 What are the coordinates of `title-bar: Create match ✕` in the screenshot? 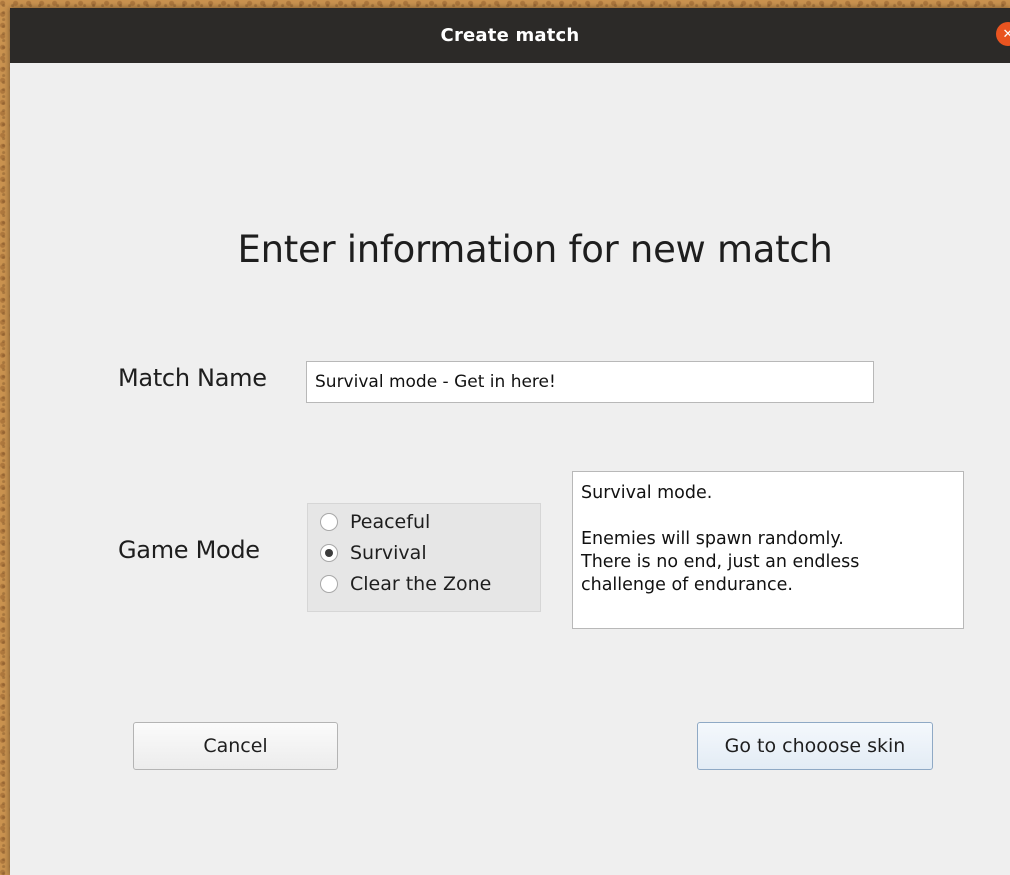 It's located at (510, 35).